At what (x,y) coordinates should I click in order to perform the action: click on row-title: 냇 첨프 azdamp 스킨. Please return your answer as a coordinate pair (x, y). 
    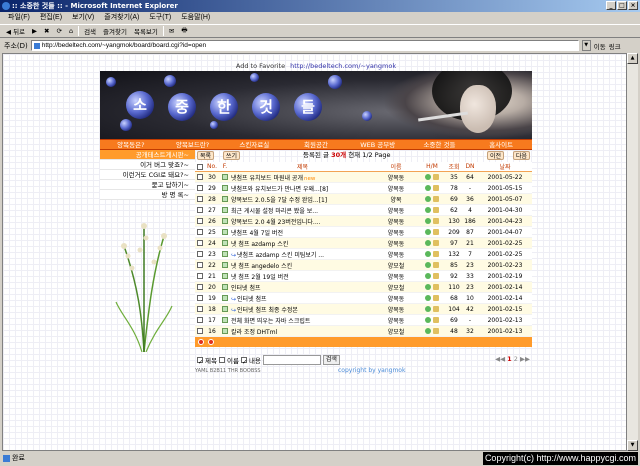
    Looking at the image, I should click on (259, 244).